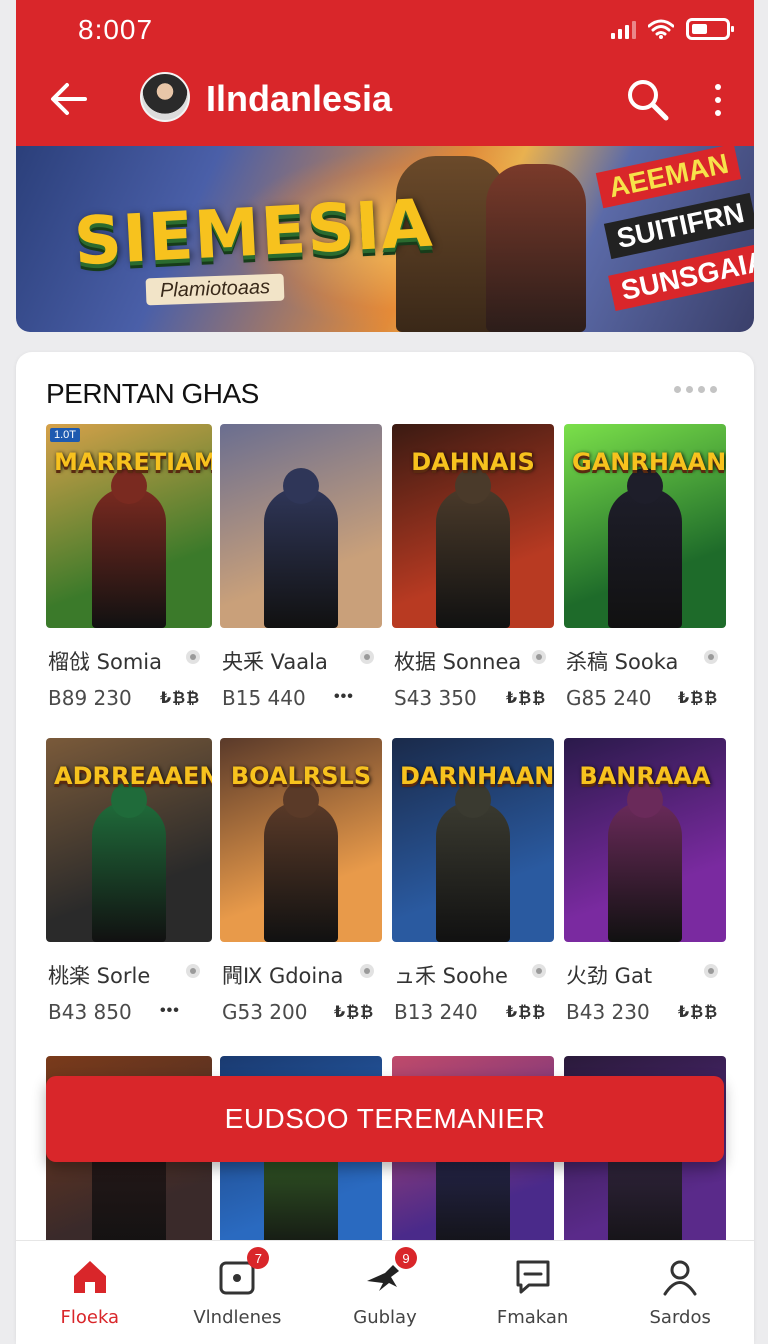  What do you see at coordinates (264, 698) in the screenshot?
I see `game-price: B15 440` at bounding box center [264, 698].